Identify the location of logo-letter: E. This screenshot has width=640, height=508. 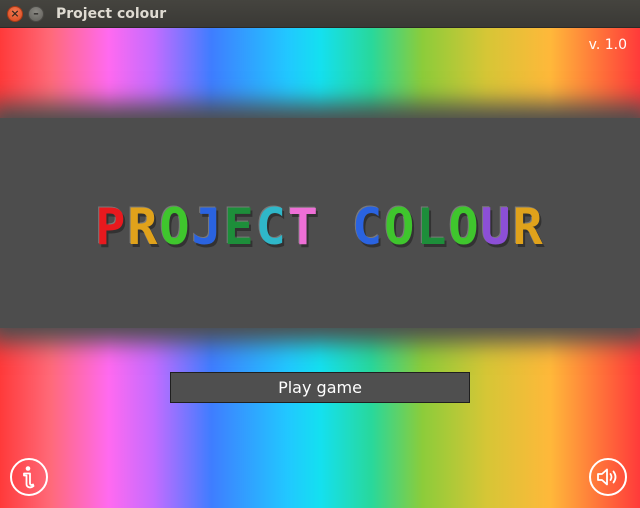
(239, 227).